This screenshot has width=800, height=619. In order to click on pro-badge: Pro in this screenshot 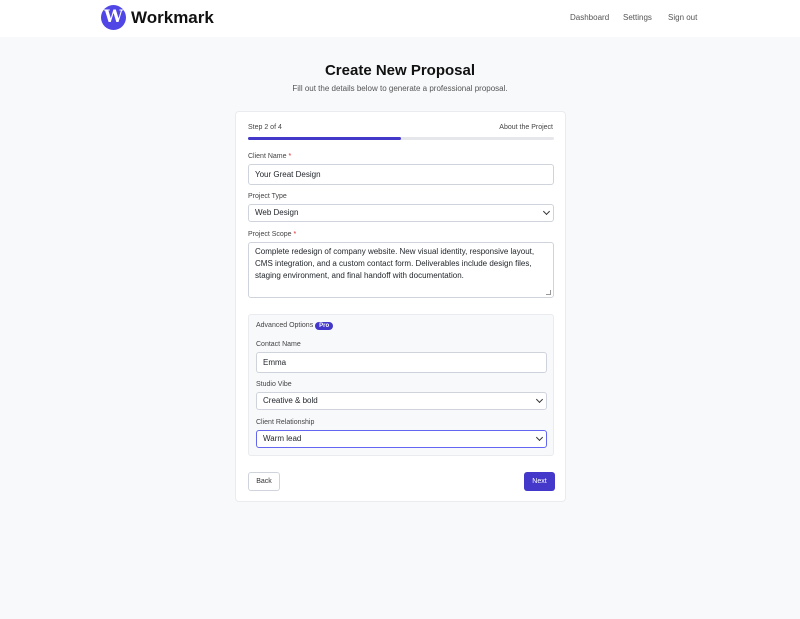, I will do `click(324, 326)`.